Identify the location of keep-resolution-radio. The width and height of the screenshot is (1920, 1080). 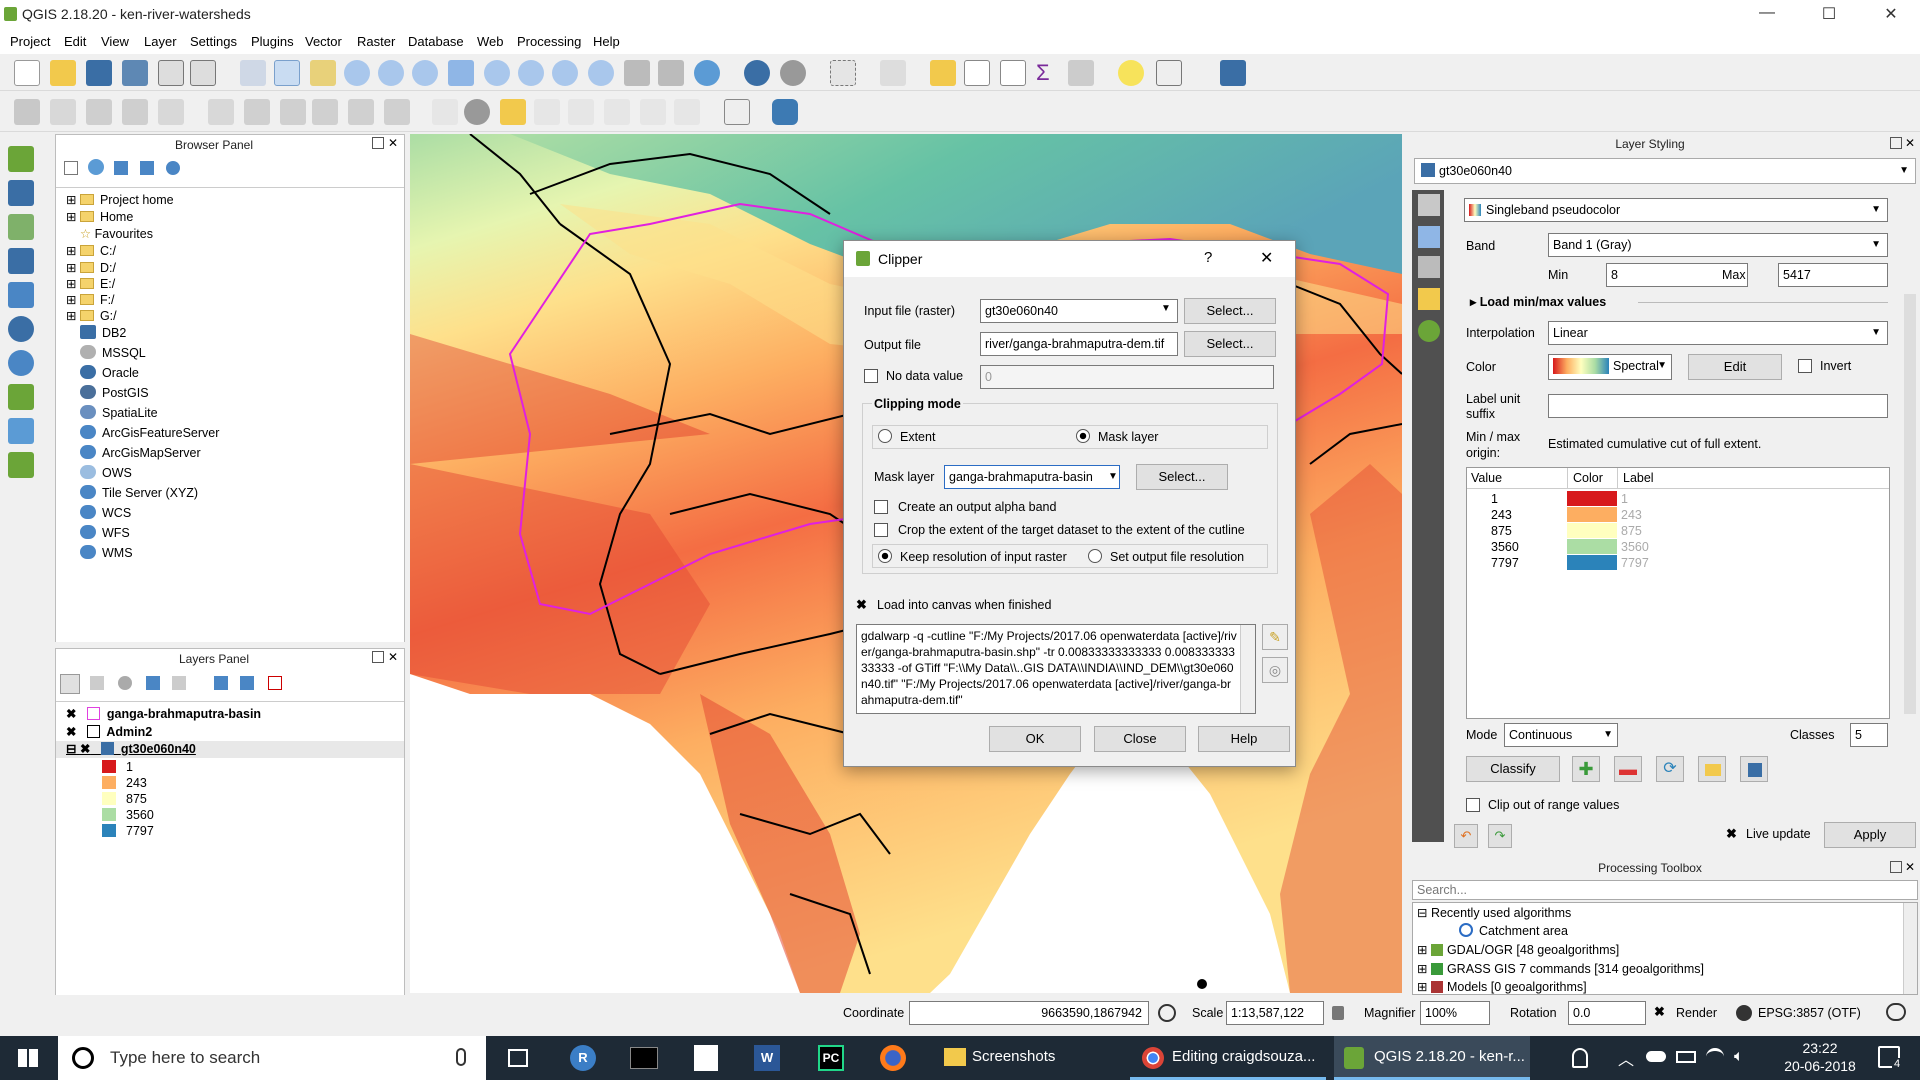
(885, 556).